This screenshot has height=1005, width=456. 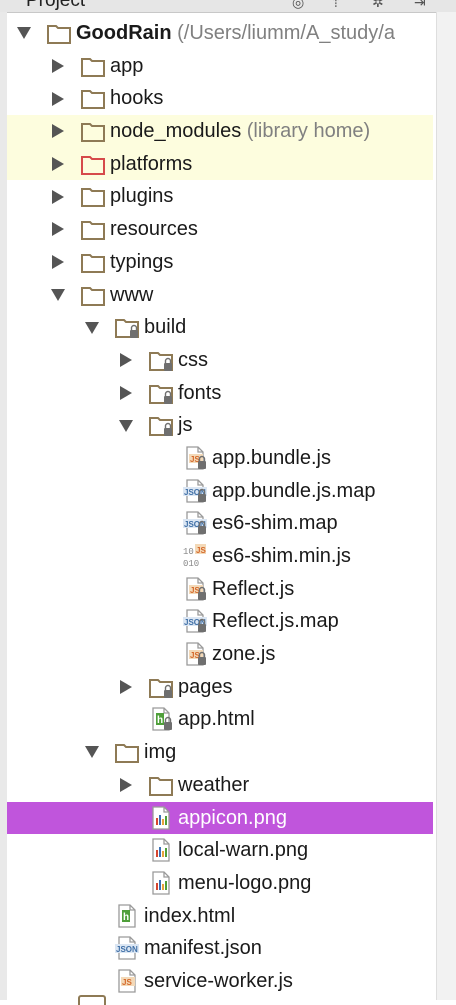 What do you see at coordinates (161, 719) in the screenshot?
I see `html-locked-file-icon: h` at bounding box center [161, 719].